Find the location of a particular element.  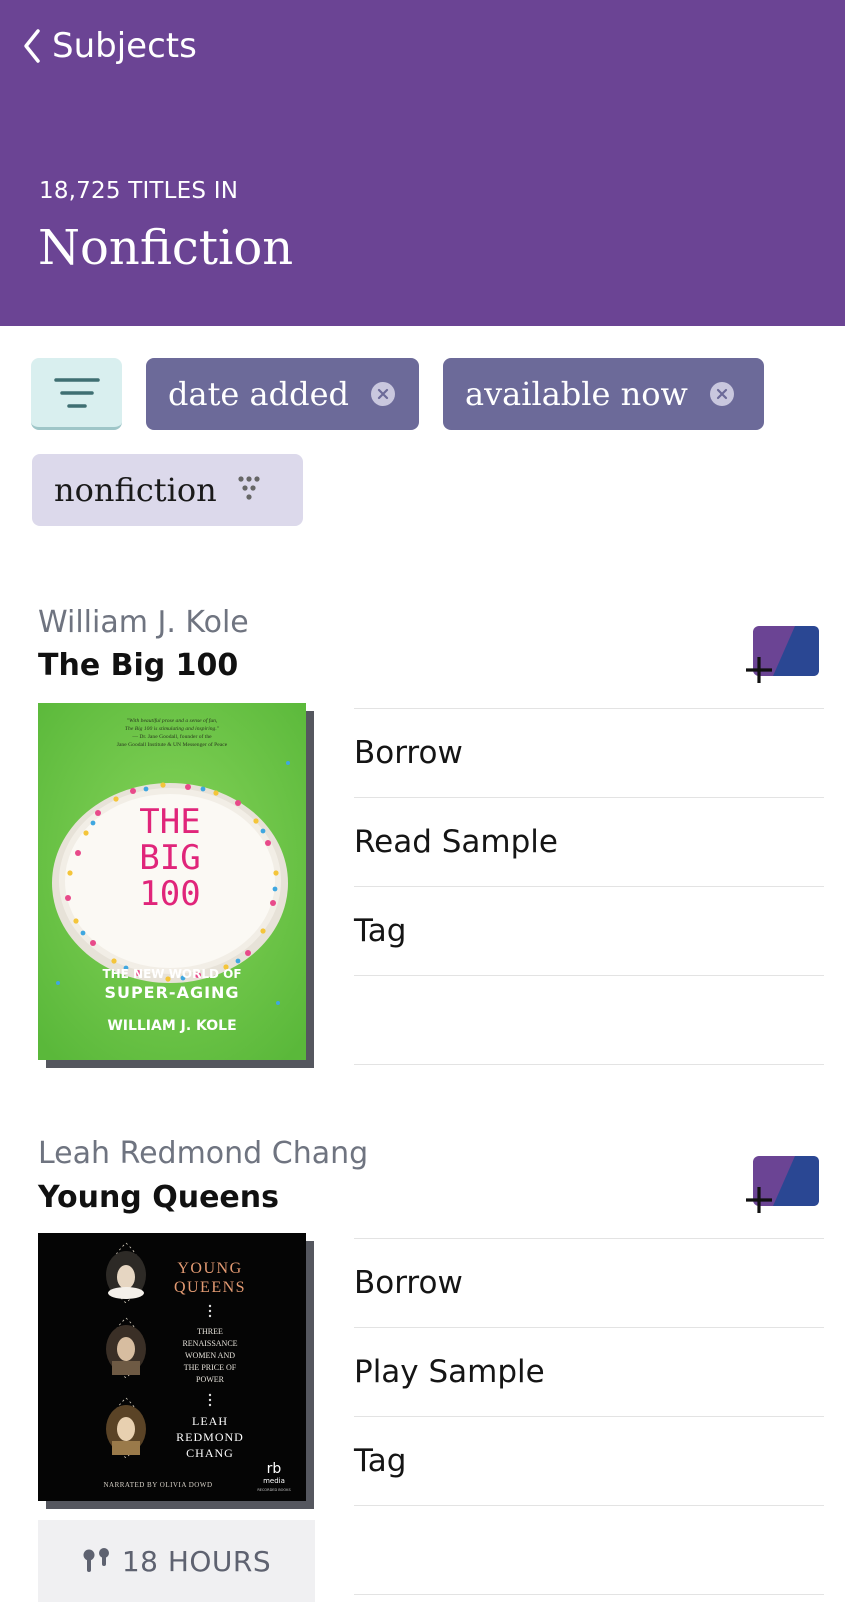

filter-chip-date-added: date added is located at coordinates (282, 394).